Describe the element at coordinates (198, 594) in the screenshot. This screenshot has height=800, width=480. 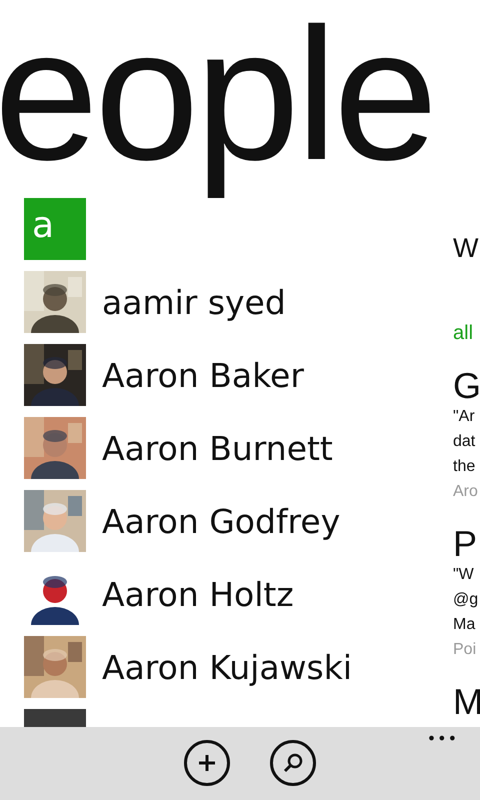
I see `contact-name: Aaron Holtz` at that location.